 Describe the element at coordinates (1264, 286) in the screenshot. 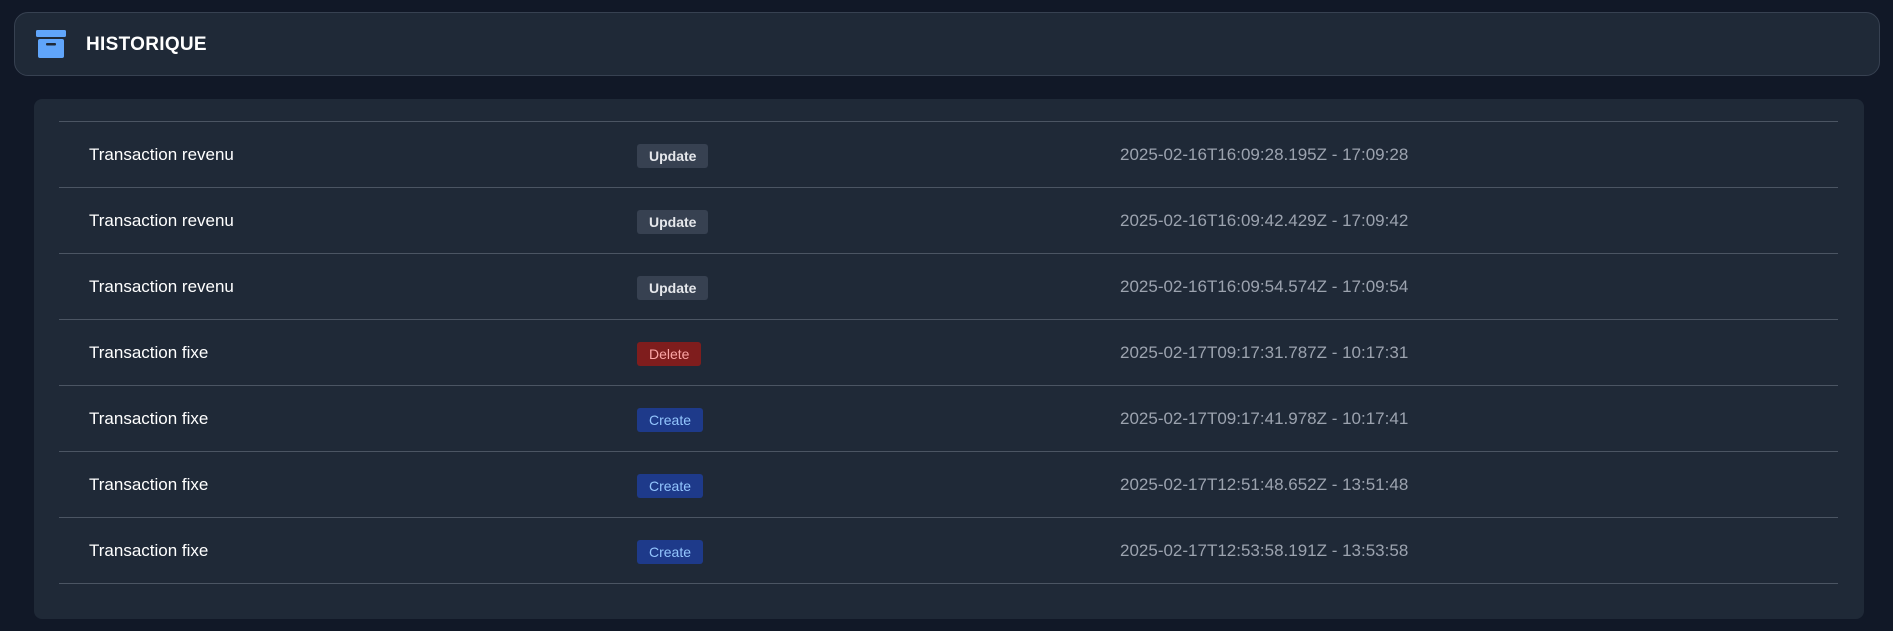

I see `item-timestamp: 2025-02-16T16:09:54.574Z - 17:09:54` at that location.